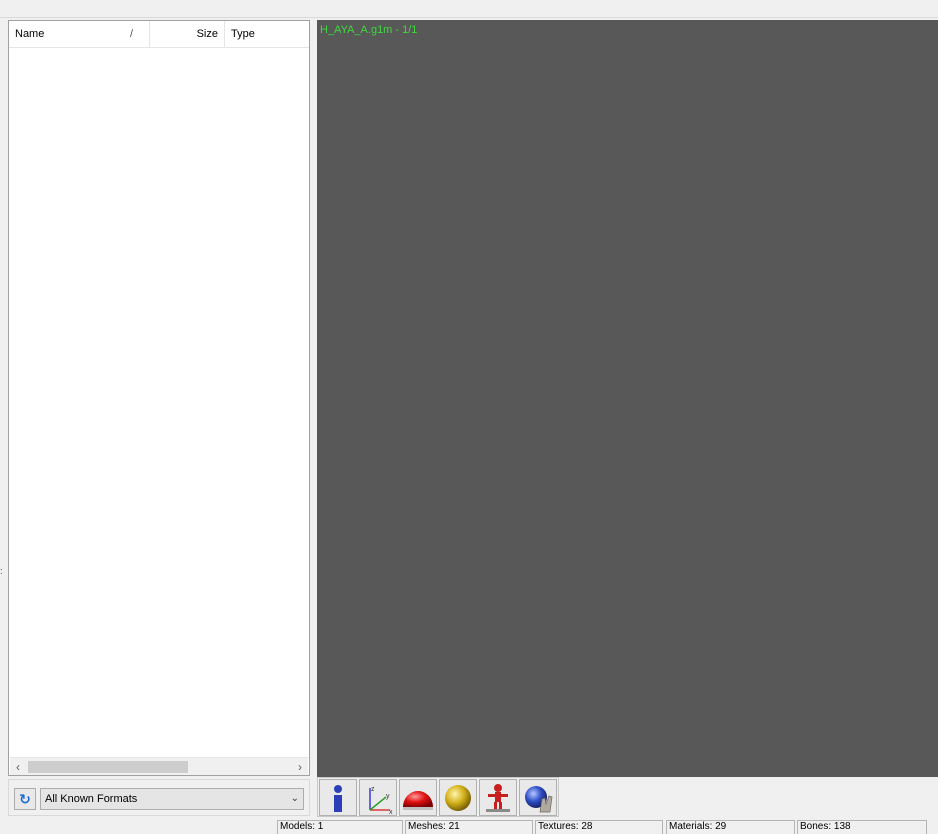 This screenshot has height=834, width=938. I want to click on red-dome-button, so click(418, 797).